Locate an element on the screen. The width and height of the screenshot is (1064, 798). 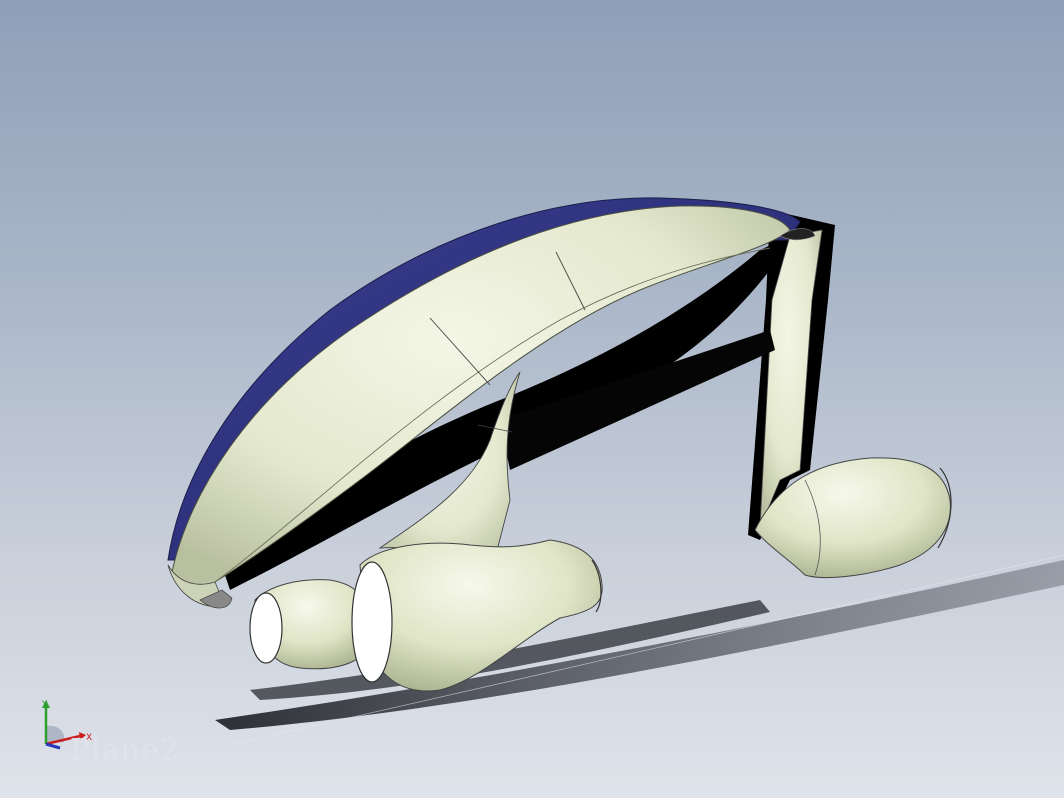
z-axis-arrow is located at coordinates (53, 746).